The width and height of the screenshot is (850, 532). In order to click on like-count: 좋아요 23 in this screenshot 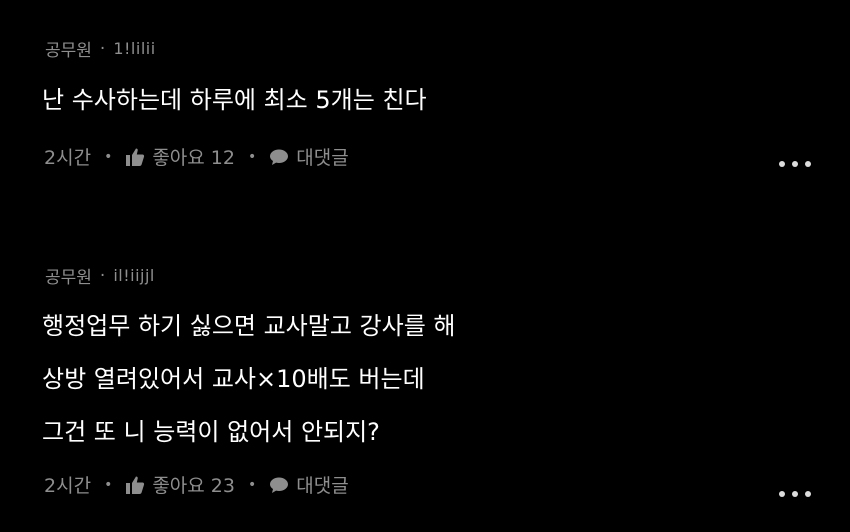, I will do `click(193, 486)`.